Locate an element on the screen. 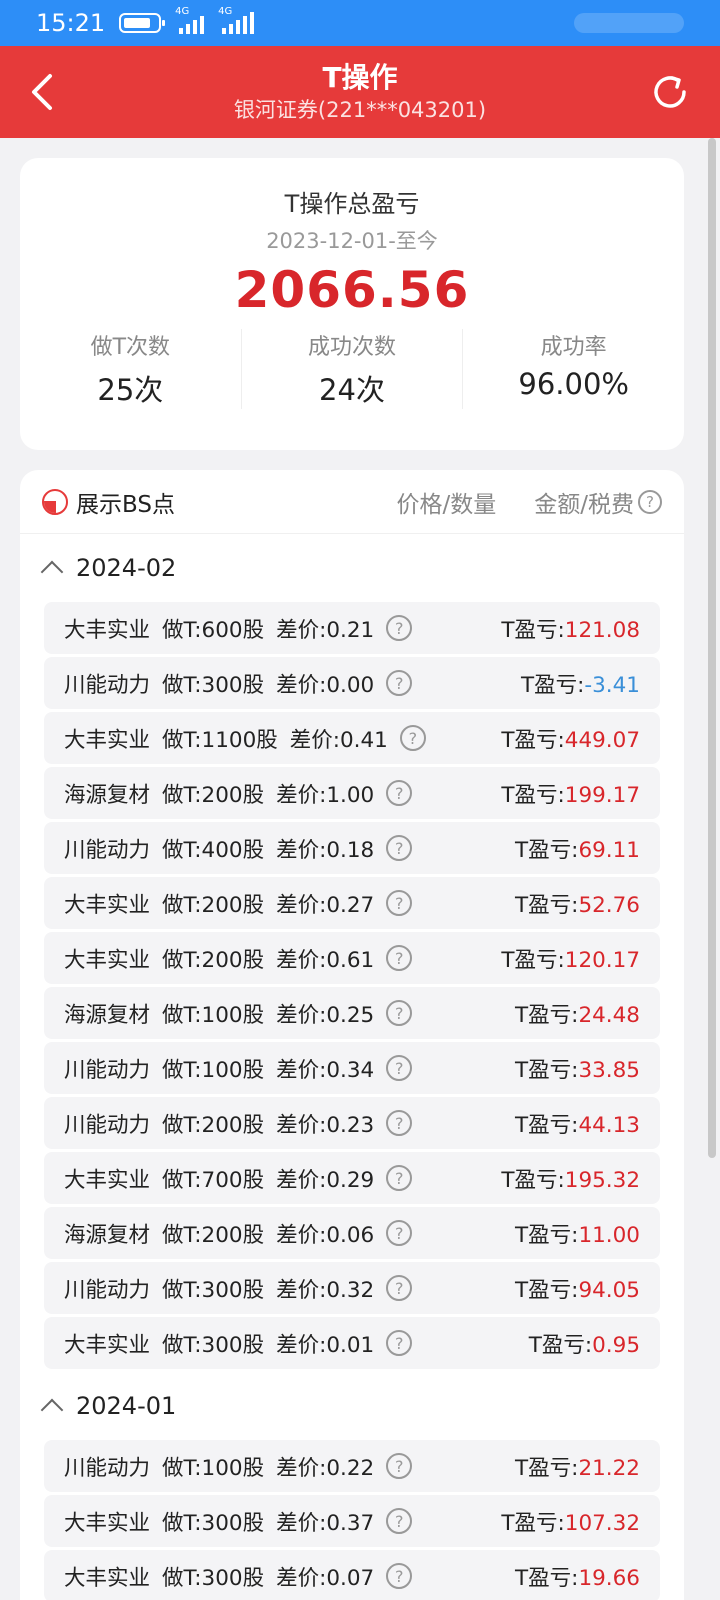  scrollbar is located at coordinates (712, 648).